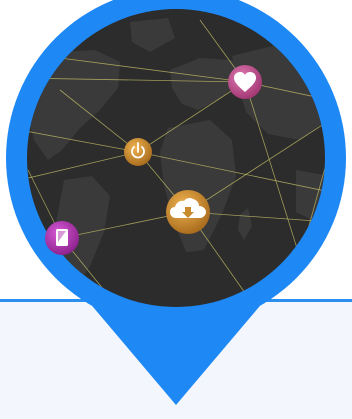  Describe the element at coordinates (245, 82) in the screenshot. I see `heart-node` at that location.